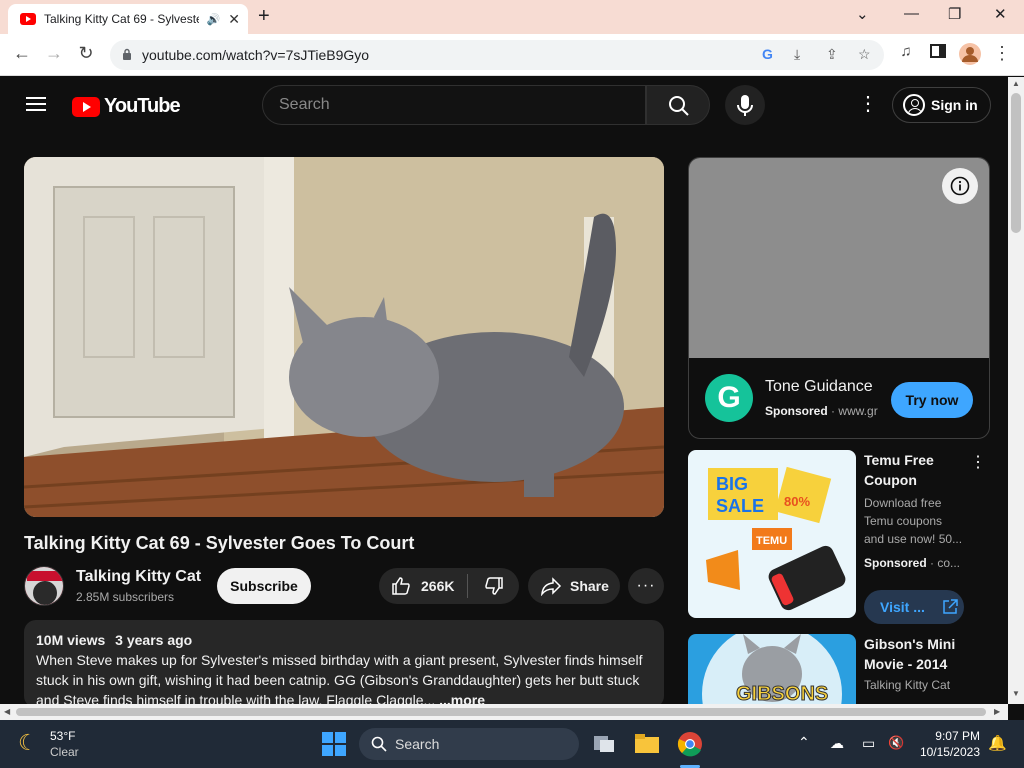  I want to click on ad-sponsored-line: Sponsored · www.gr, so click(821, 411).